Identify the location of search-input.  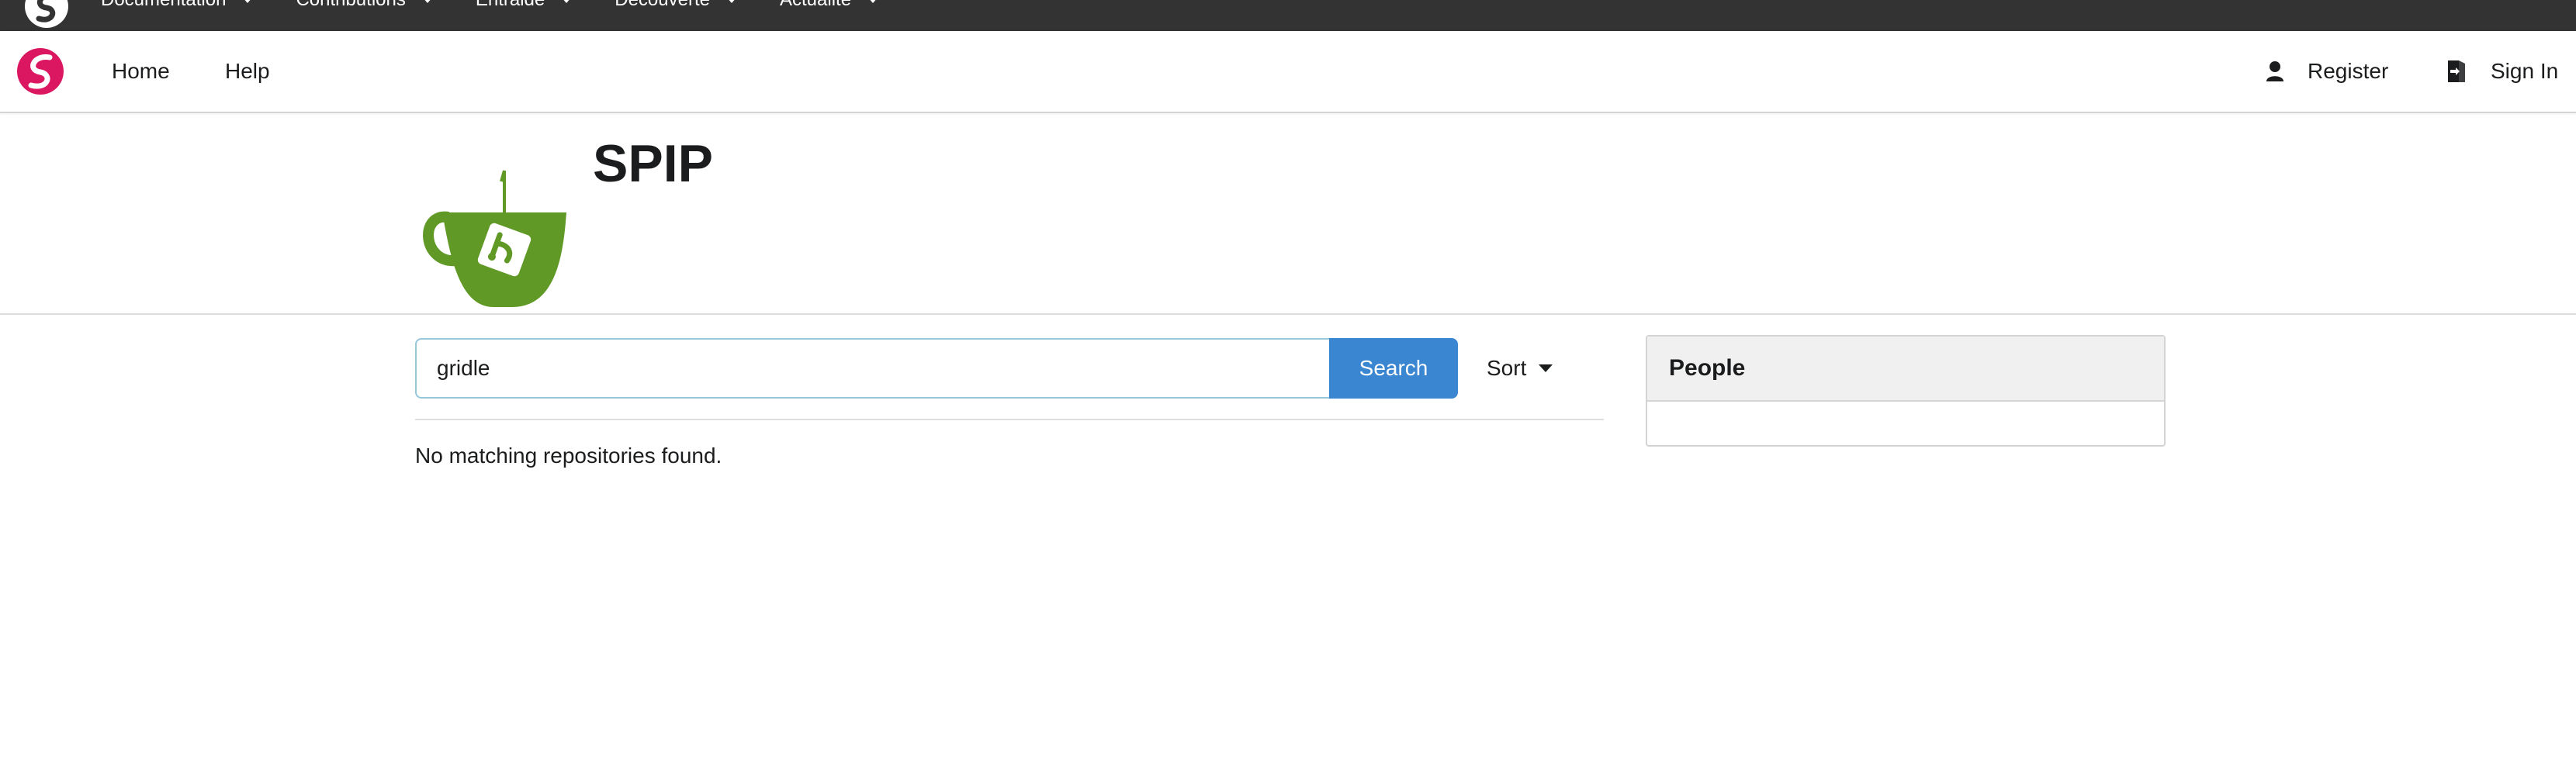
(872, 368).